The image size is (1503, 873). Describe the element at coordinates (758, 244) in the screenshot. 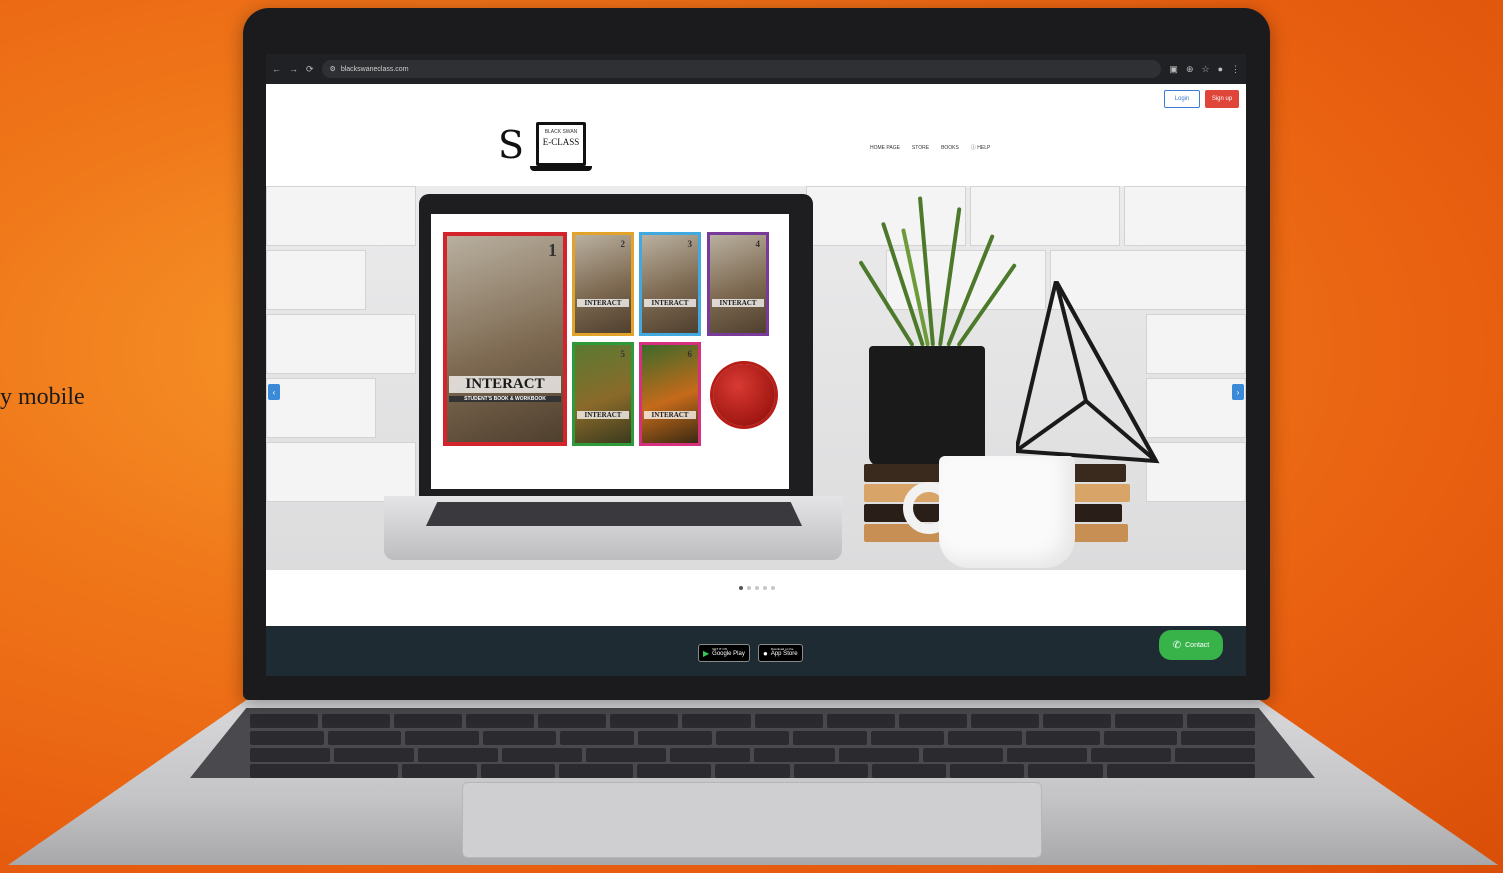

I see `cover-number: 4` at that location.